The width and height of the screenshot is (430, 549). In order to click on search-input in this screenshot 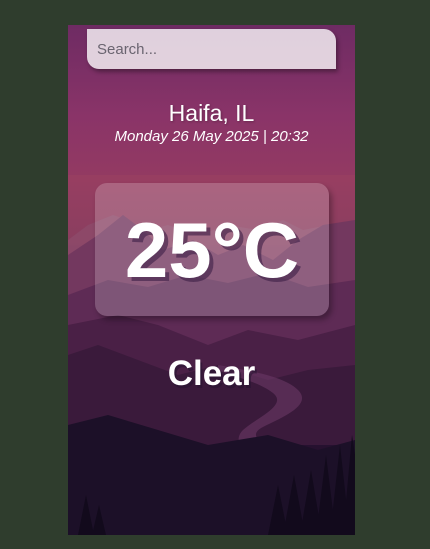, I will do `click(211, 49)`.